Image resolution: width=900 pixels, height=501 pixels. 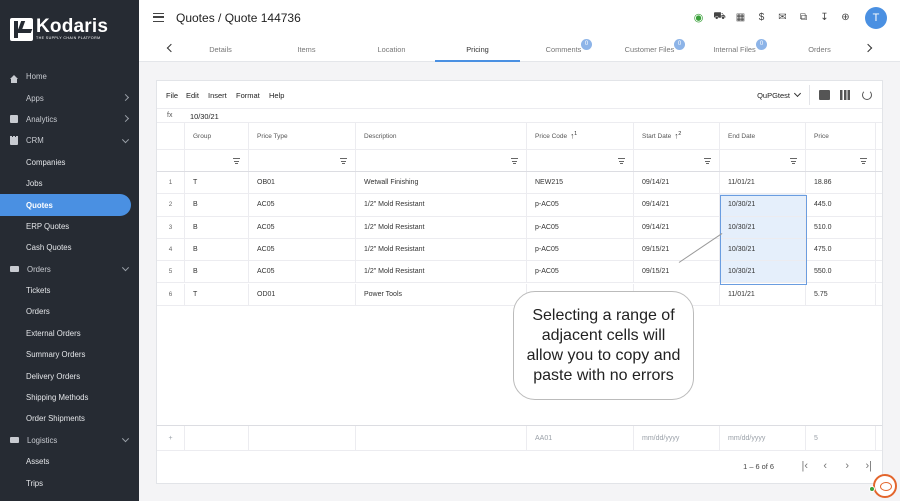 What do you see at coordinates (69, 311) in the screenshot?
I see `sidebar-item-orders: Orders` at bounding box center [69, 311].